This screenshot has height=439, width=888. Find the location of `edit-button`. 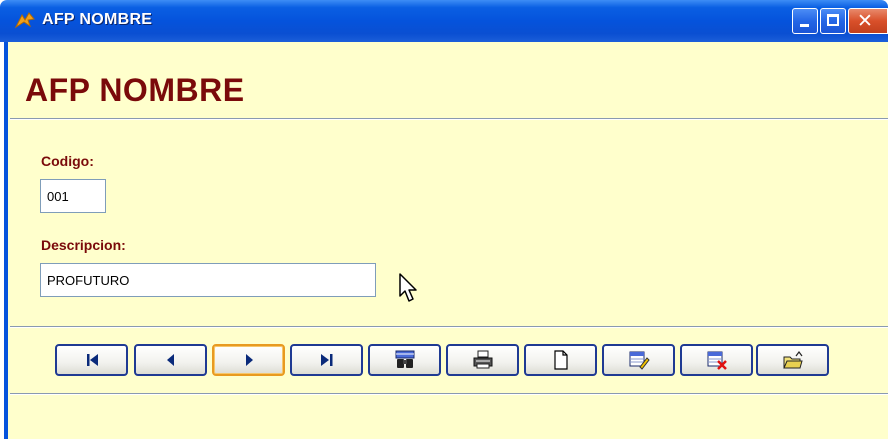

edit-button is located at coordinates (638, 360).